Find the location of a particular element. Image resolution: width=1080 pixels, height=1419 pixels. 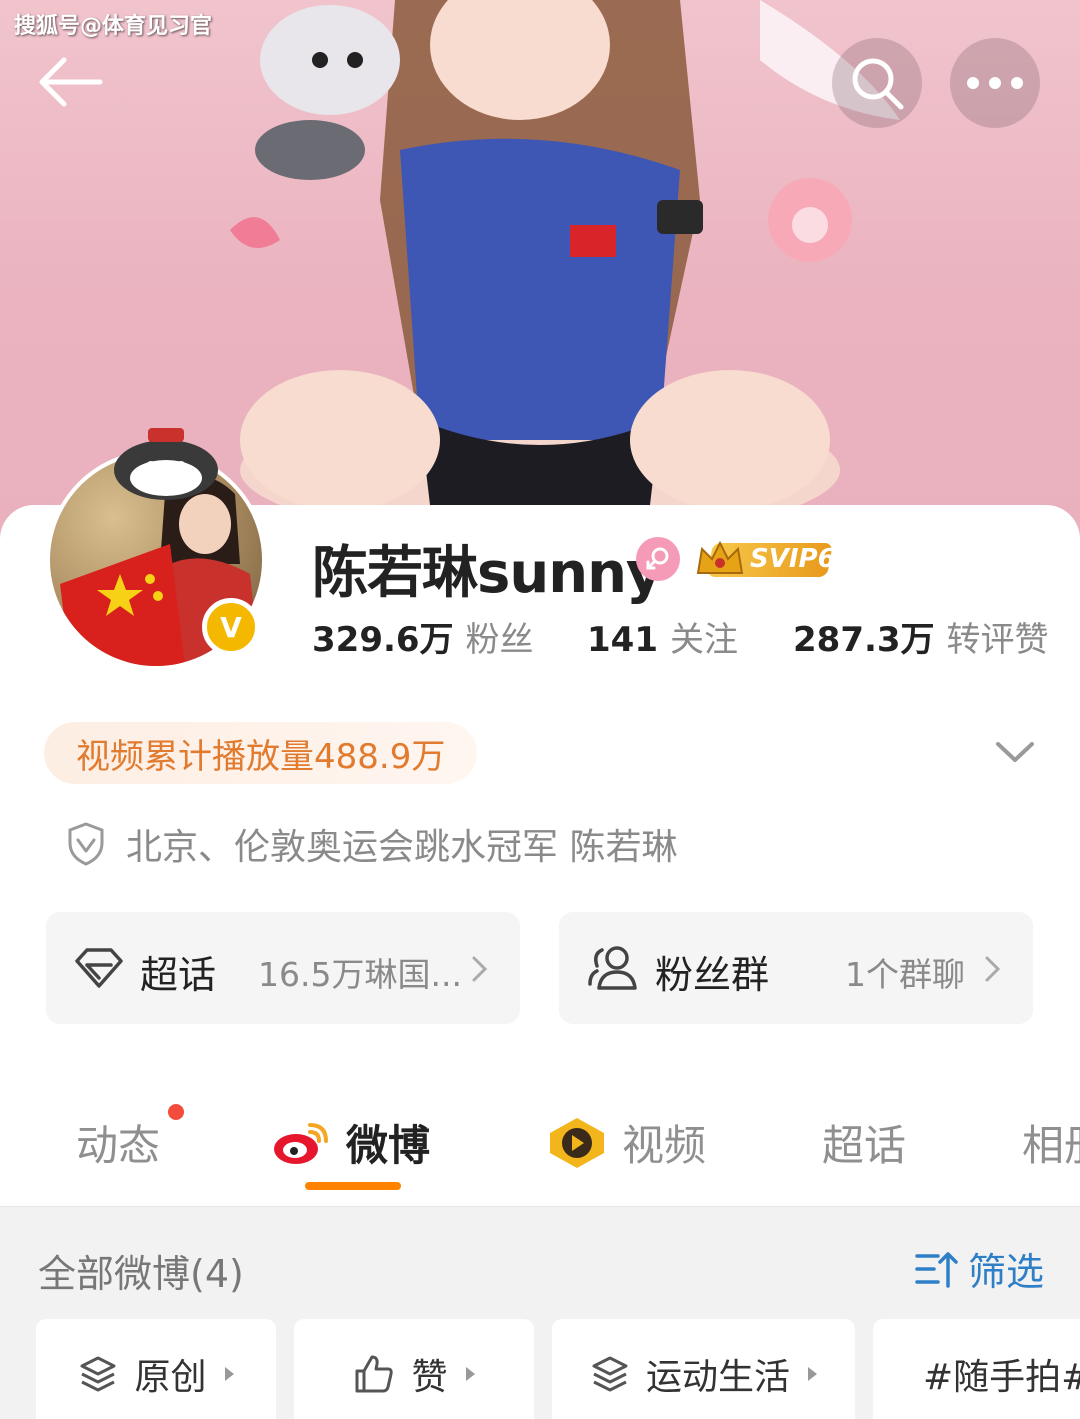

tab-album: 相册 is located at coordinates (1051, 1142).